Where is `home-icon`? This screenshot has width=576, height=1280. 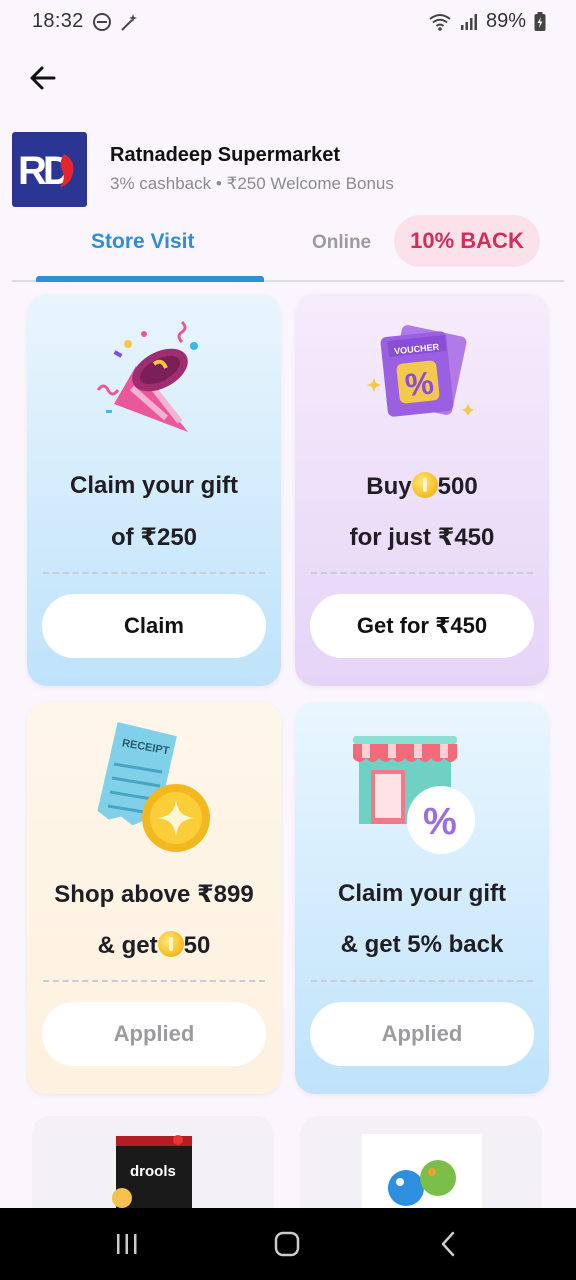
home-icon is located at coordinates (287, 1244).